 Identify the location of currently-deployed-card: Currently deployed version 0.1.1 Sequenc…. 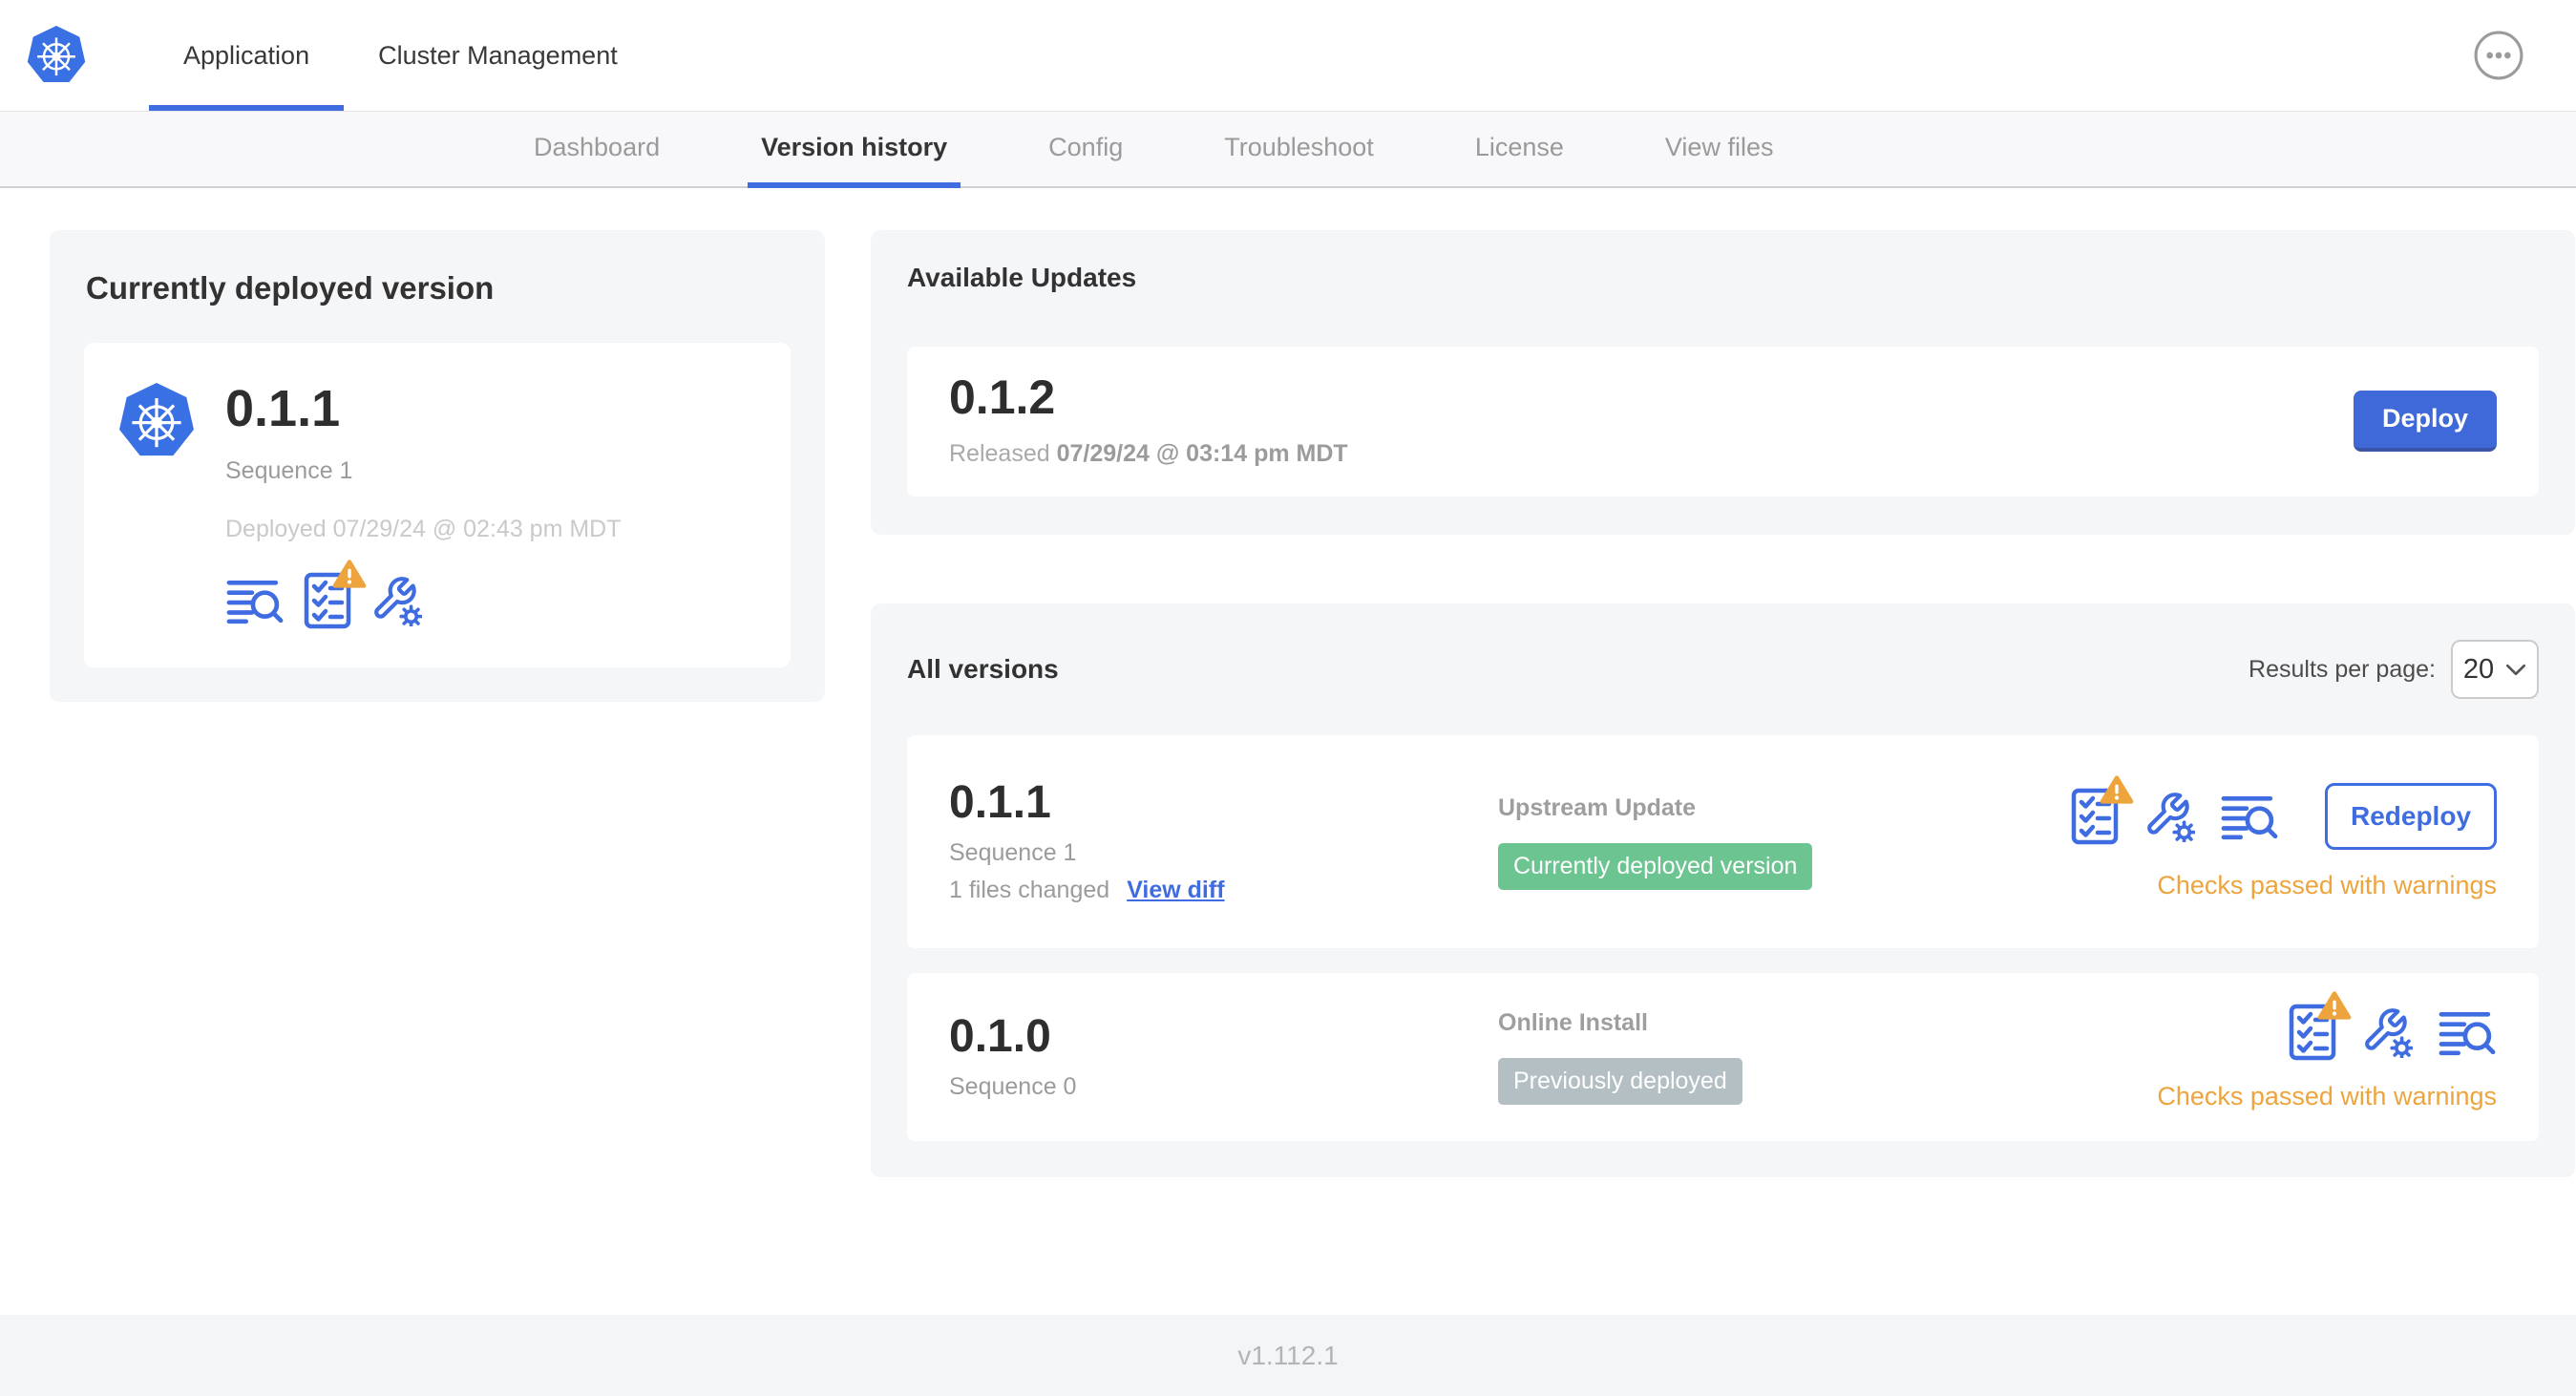
(437, 466).